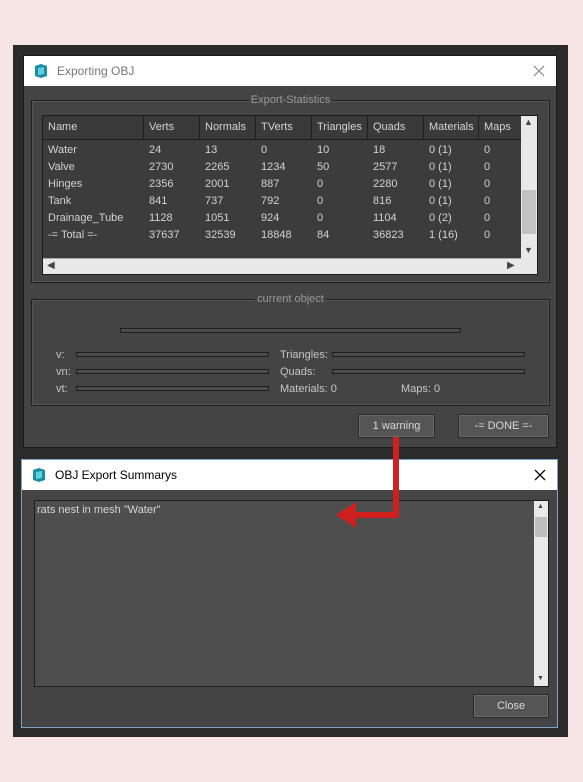 This screenshot has height=782, width=583. What do you see at coordinates (379, 150) in the screenshot?
I see `table-cell: 18` at bounding box center [379, 150].